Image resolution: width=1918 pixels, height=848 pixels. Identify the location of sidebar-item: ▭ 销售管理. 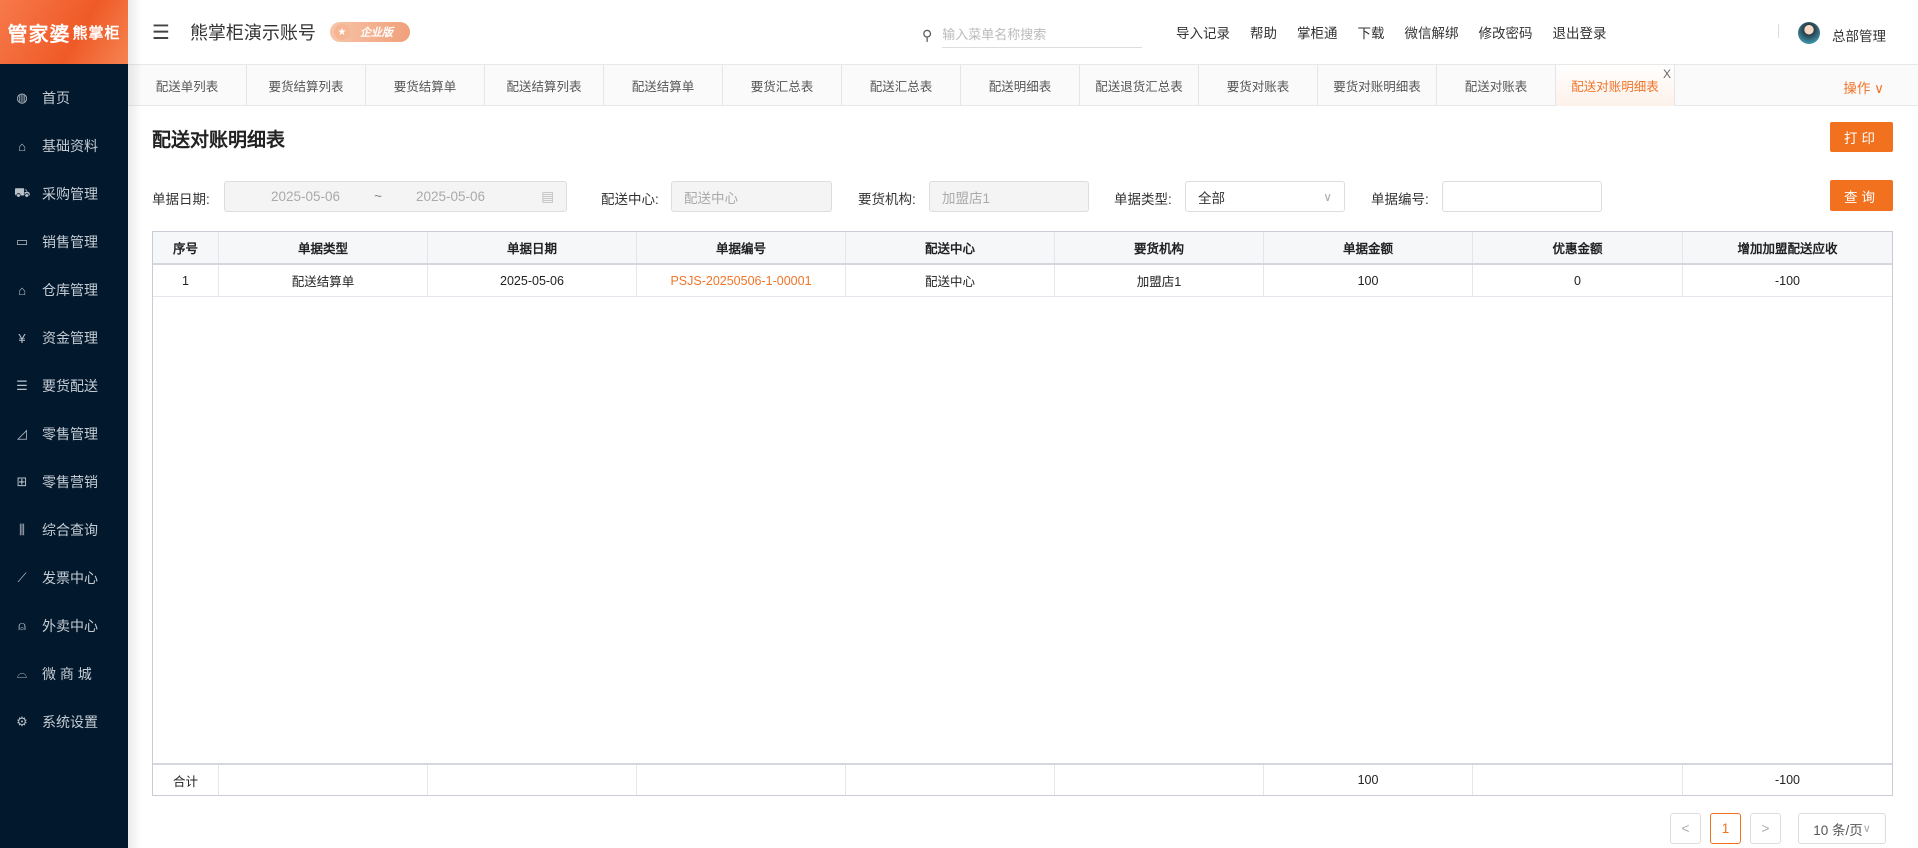
(64, 242).